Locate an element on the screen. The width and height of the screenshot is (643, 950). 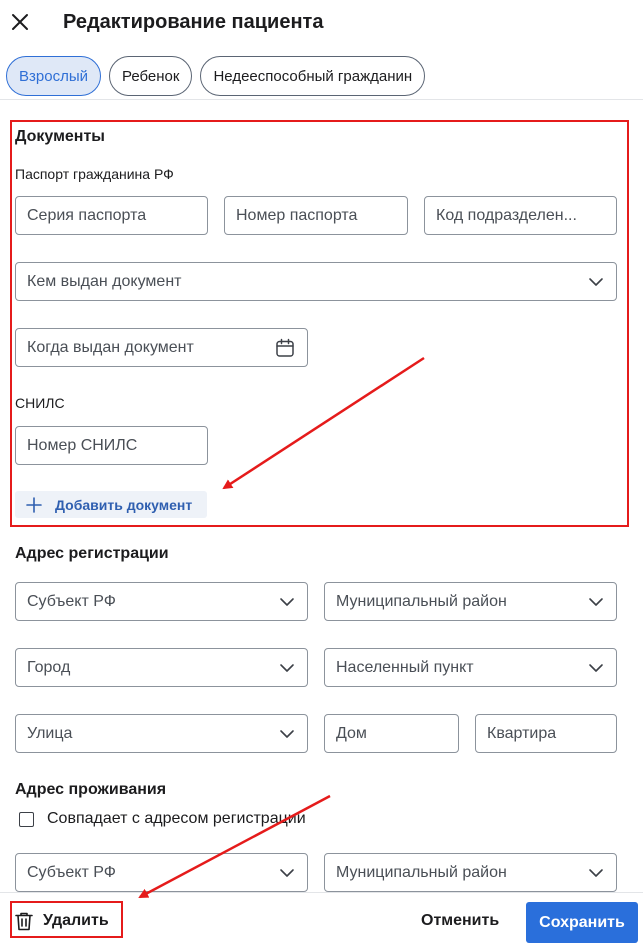
add-document-button: Добавить документ is located at coordinates (111, 504).